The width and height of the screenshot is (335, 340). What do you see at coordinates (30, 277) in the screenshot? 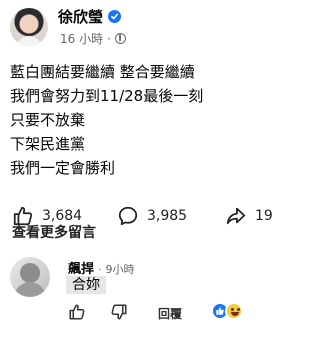
I see `commenter-avatar` at bounding box center [30, 277].